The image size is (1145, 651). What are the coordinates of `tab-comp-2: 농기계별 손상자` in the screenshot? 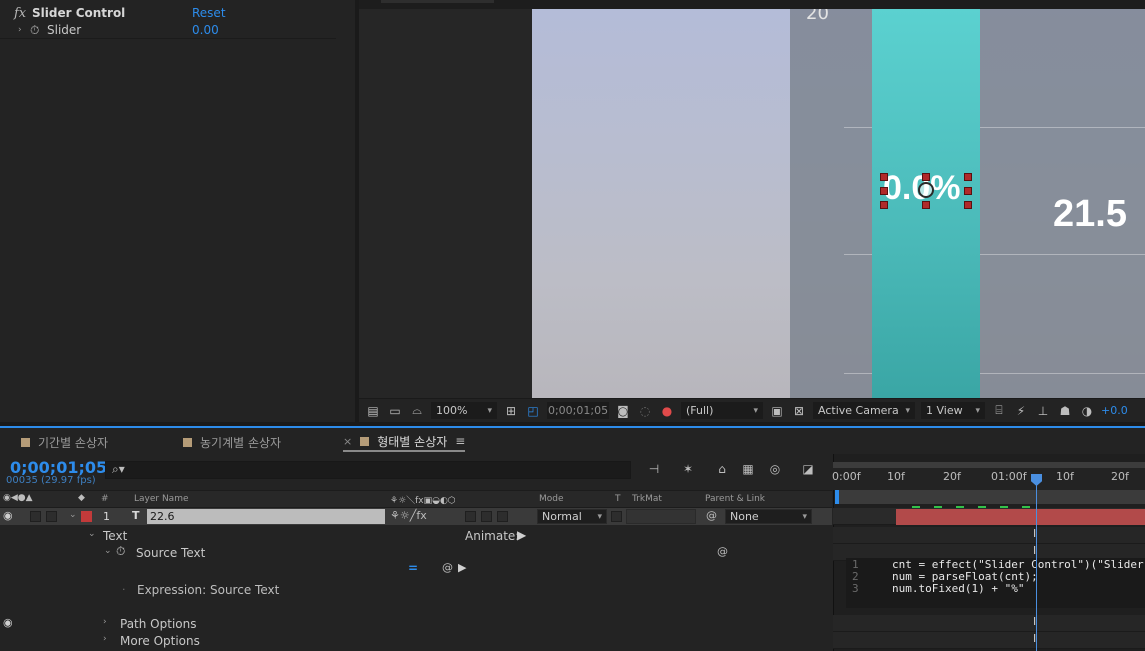 It's located at (232, 442).